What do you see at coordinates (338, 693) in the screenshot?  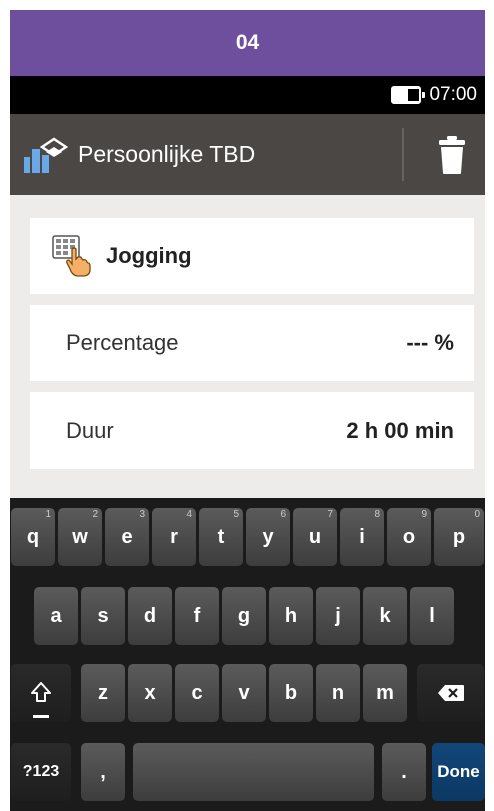 I see `key-n: n` at bounding box center [338, 693].